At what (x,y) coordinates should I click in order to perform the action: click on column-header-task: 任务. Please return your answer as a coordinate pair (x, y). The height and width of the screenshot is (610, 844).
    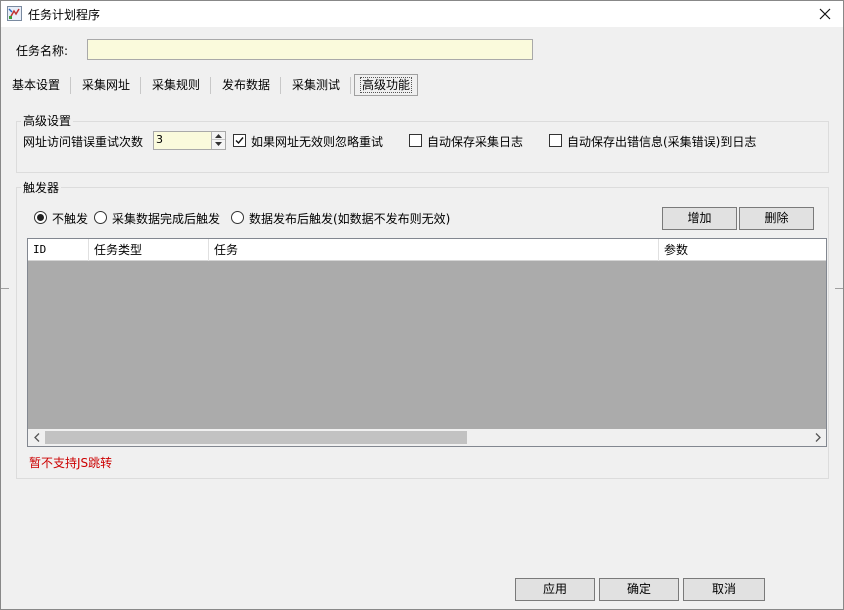
    Looking at the image, I should click on (434, 250).